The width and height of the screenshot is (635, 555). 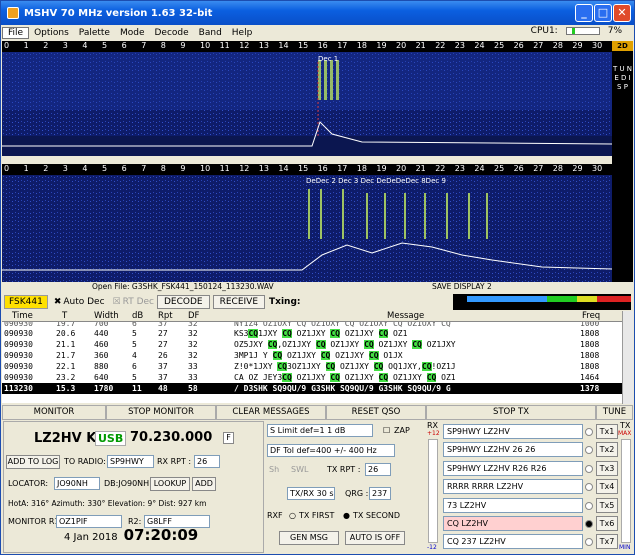 What do you see at coordinates (285, 302) in the screenshot?
I see `txing-label: Txing:` at bounding box center [285, 302].